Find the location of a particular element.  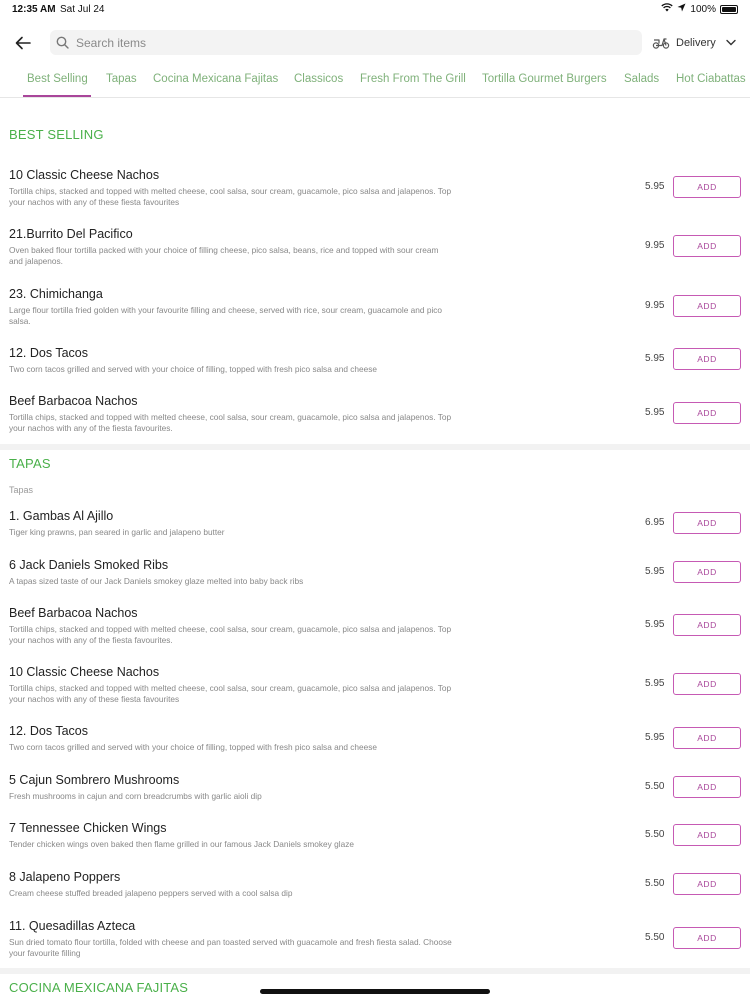

item-name: 8 Jalapeno Poppers is located at coordinates (65, 877).